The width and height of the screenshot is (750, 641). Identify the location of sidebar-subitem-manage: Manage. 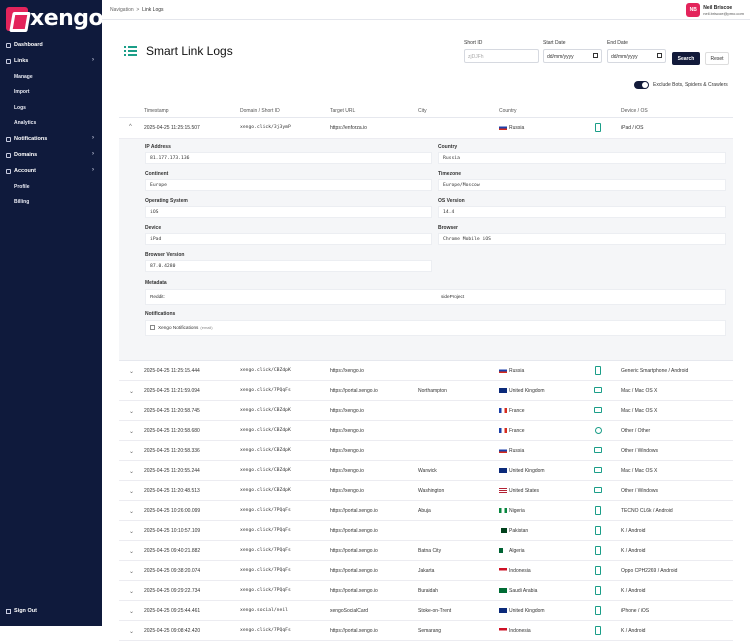
(51, 77).